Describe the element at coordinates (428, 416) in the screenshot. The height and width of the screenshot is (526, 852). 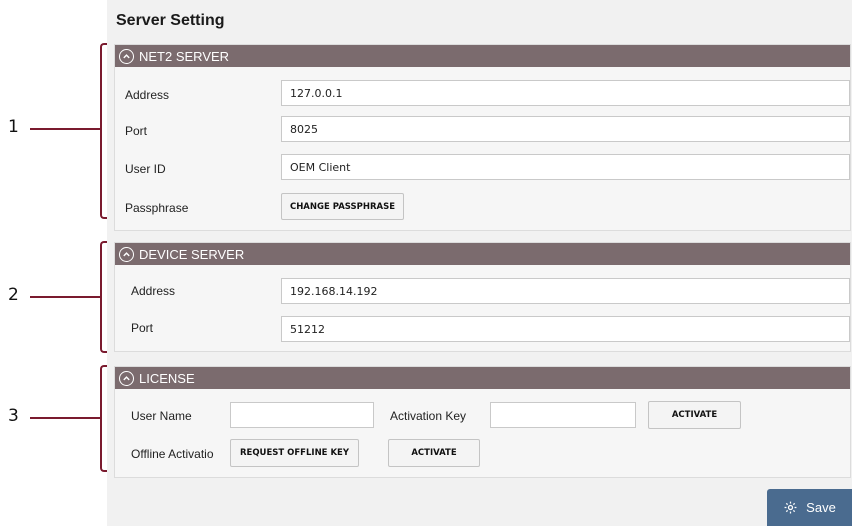
I see `activation-key-label: Activation Key` at that location.